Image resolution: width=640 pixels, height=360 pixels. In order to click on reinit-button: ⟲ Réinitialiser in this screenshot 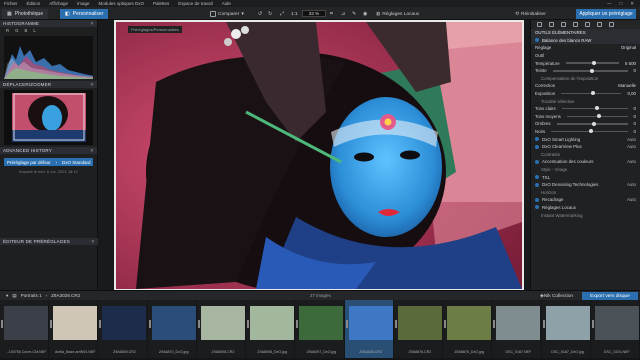, I will do `click(530, 14)`.